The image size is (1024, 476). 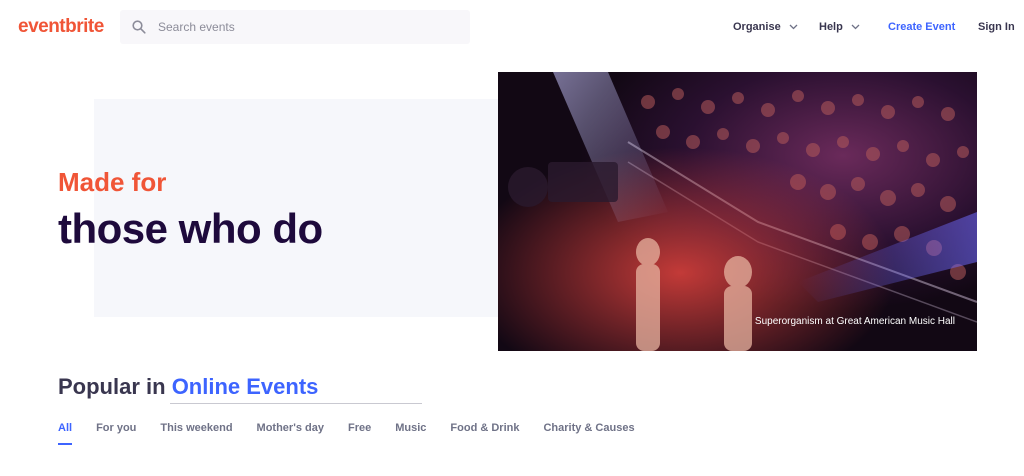 What do you see at coordinates (139, 27) in the screenshot?
I see `search-icon` at bounding box center [139, 27].